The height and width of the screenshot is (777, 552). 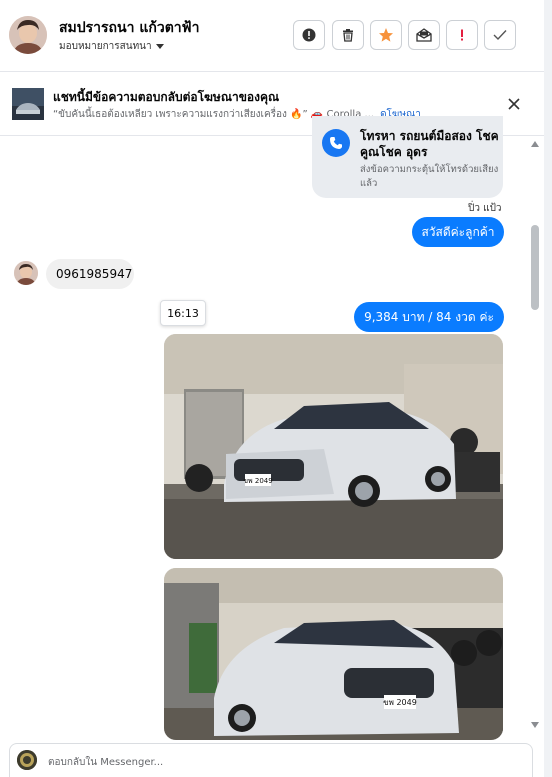 I want to click on report-button, so click(x=309, y=35).